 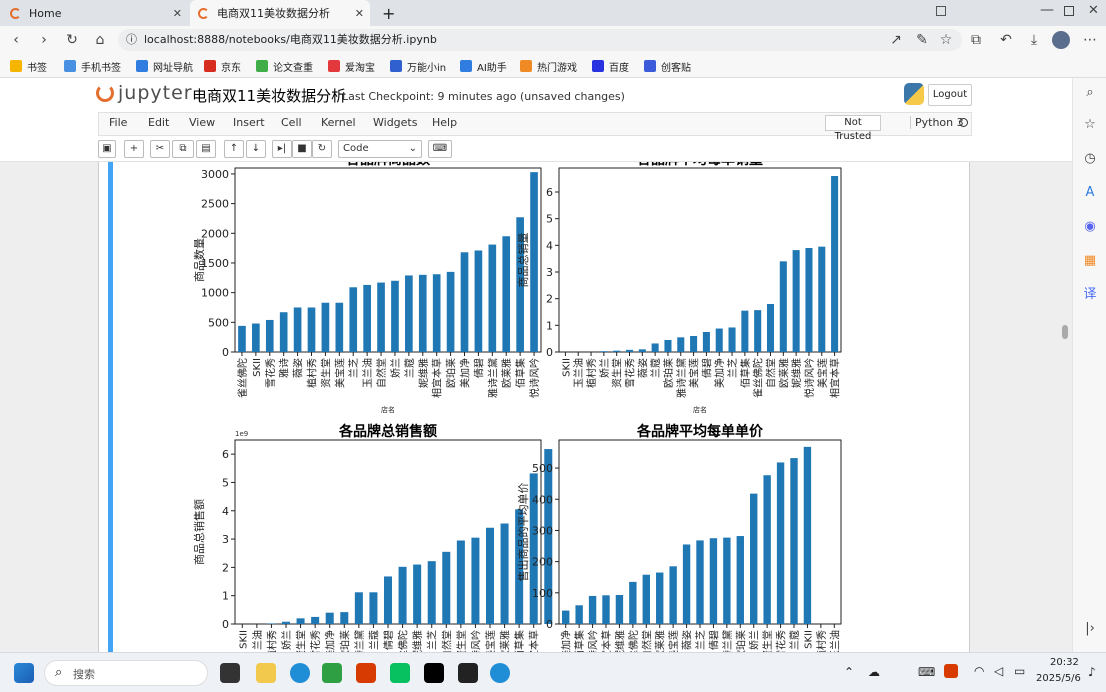 I want to click on wechat-icon, so click(x=400, y=673).